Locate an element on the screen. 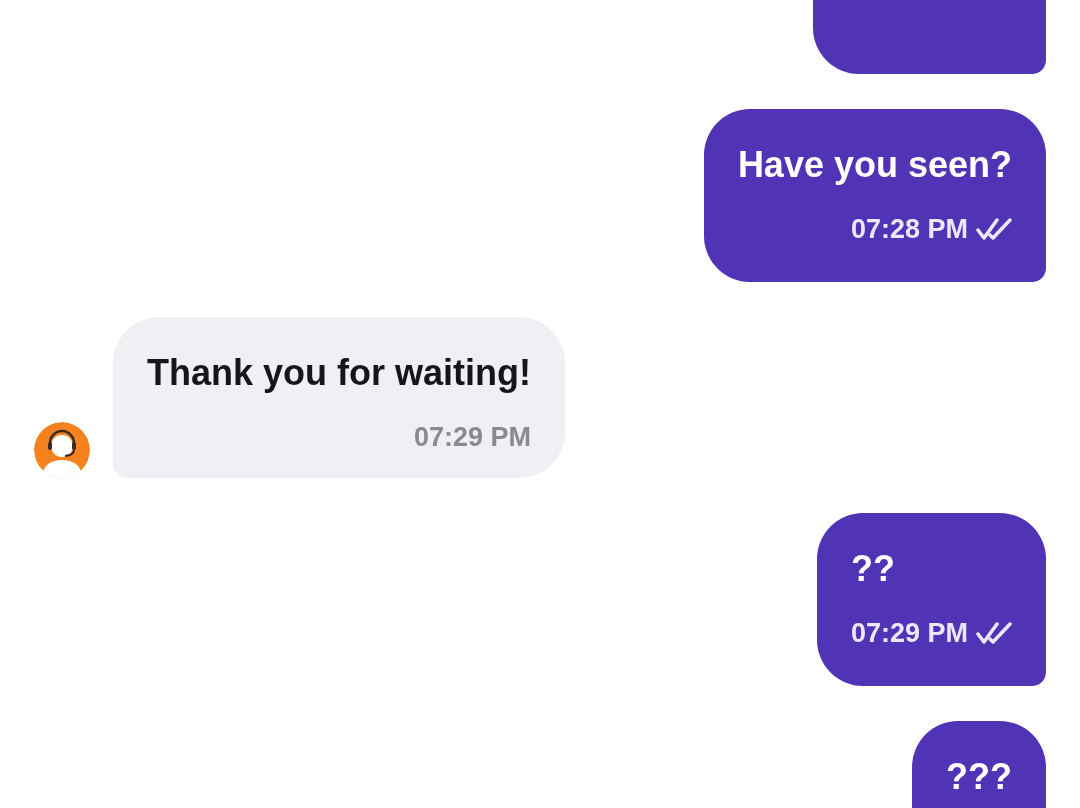  avatar-icon is located at coordinates (62, 450).